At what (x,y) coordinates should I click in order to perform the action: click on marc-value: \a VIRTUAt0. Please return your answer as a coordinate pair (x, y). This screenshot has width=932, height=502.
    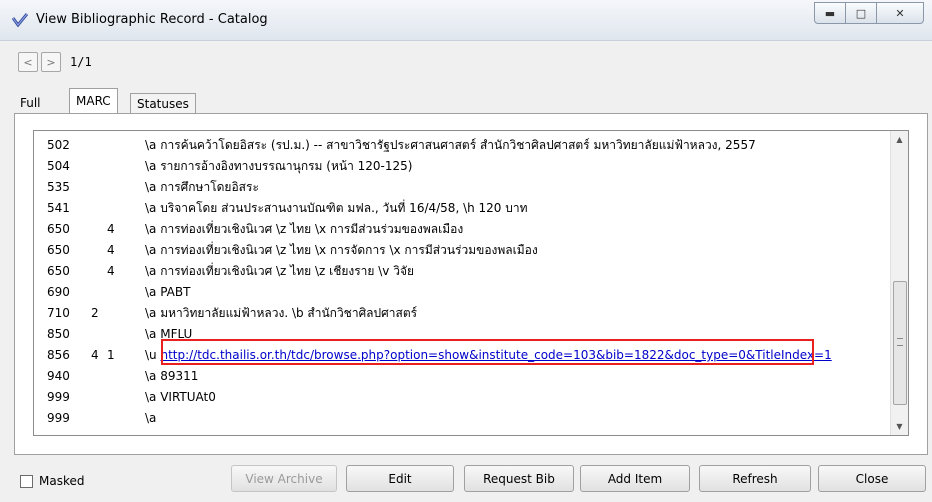
    Looking at the image, I should click on (180, 397).